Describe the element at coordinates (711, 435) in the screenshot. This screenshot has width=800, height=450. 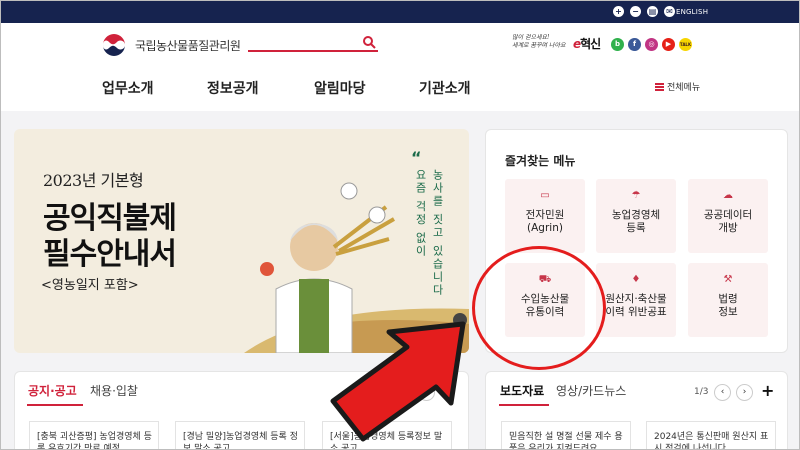
I see `press-item: 2024년은 통신판매 원산지 표시 점검에 나섭니다` at that location.